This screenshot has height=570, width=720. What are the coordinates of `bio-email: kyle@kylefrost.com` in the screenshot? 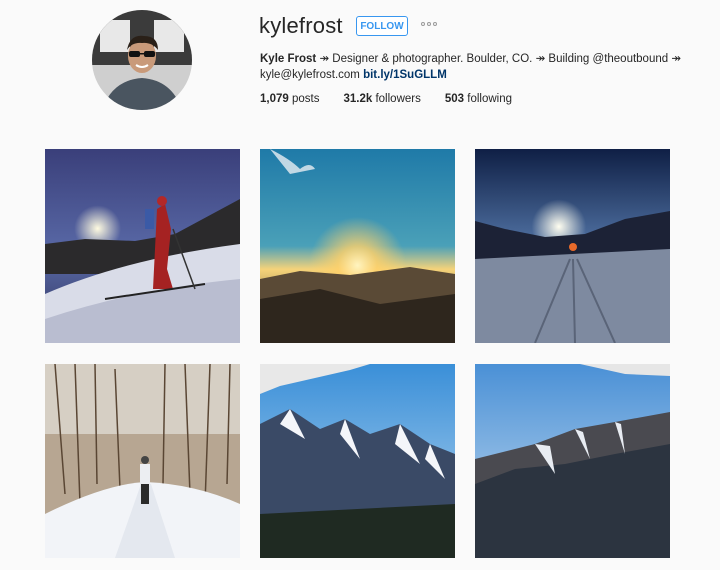 It's located at (310, 75).